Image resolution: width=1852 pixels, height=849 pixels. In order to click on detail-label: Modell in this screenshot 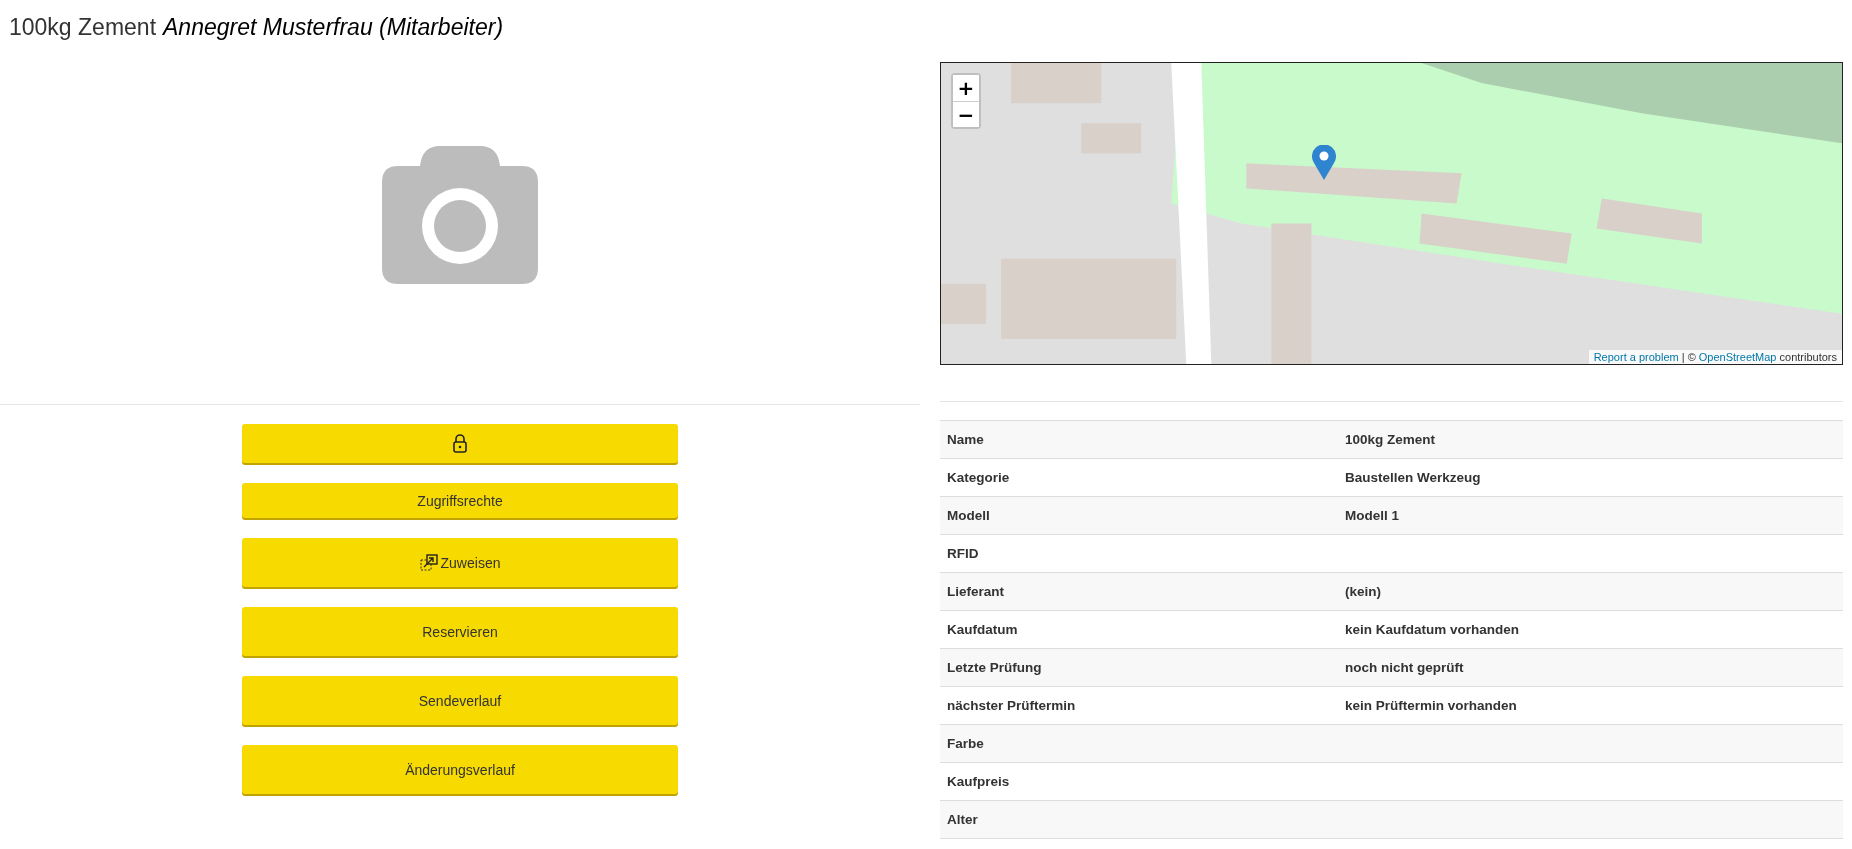, I will do `click(968, 515)`.